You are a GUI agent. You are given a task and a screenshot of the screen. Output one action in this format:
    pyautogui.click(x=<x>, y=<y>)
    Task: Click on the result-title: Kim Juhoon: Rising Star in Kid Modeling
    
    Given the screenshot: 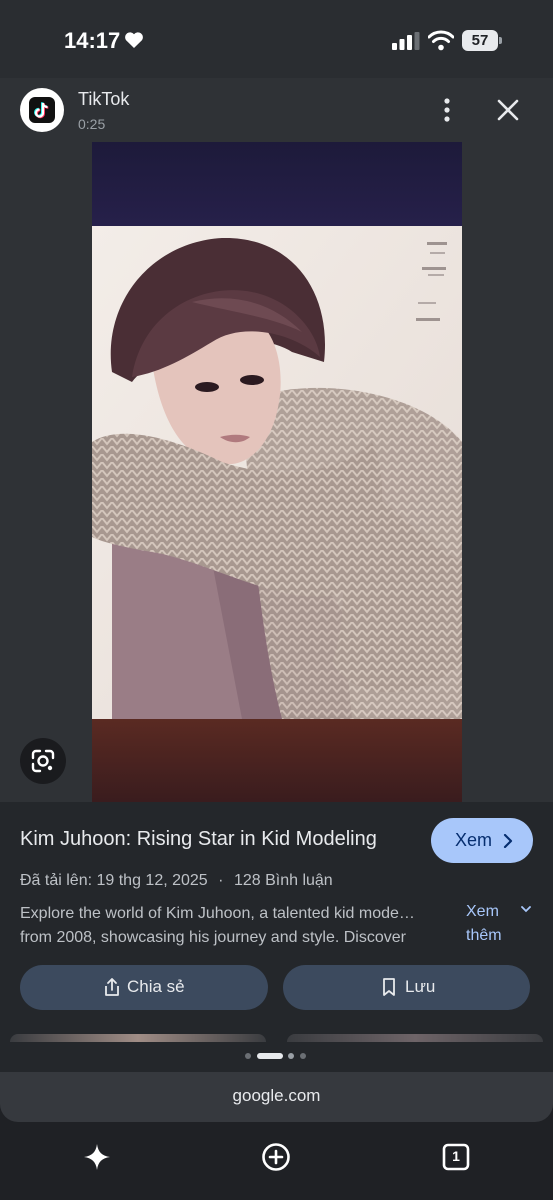 What is the action you would take?
    pyautogui.click(x=198, y=839)
    